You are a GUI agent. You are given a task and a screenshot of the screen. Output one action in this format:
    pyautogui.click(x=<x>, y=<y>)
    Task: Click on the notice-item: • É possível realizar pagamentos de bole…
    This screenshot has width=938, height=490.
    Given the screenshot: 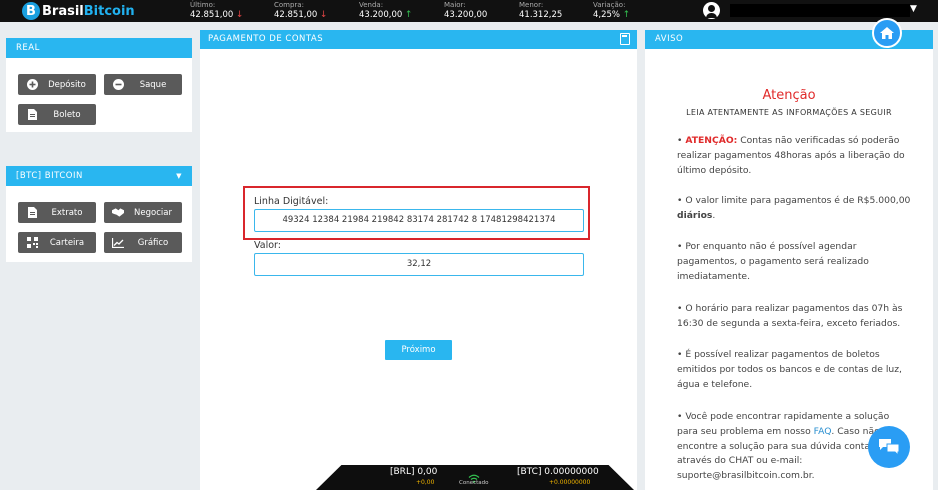 What is the action you would take?
    pyautogui.click(x=789, y=369)
    